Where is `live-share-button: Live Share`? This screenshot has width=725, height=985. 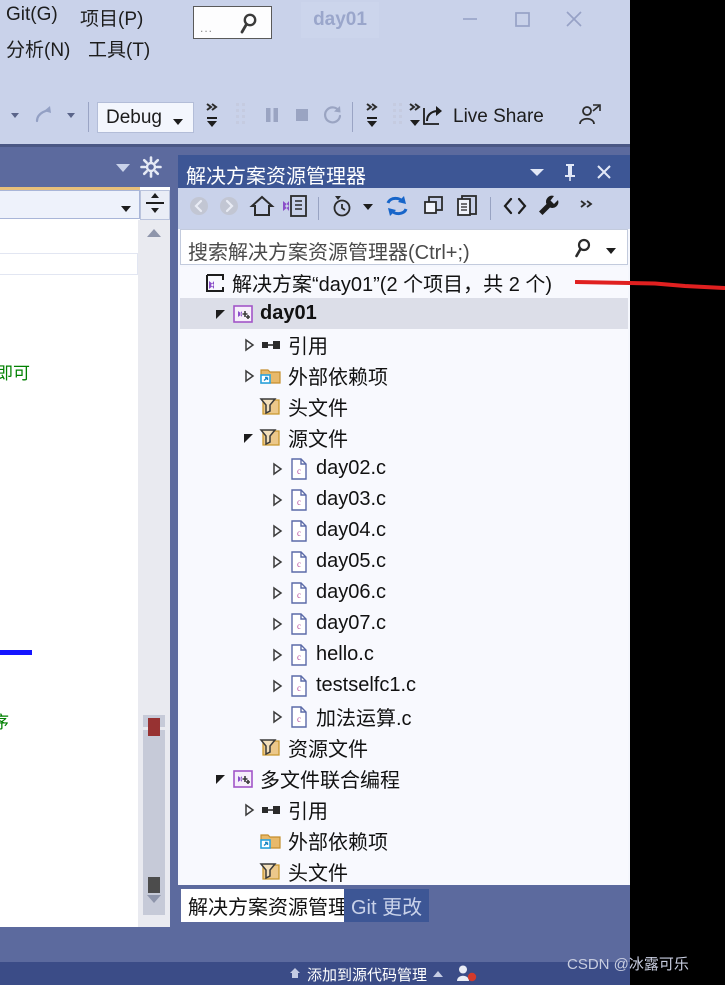
live-share-button: Live Share is located at coordinates (482, 117).